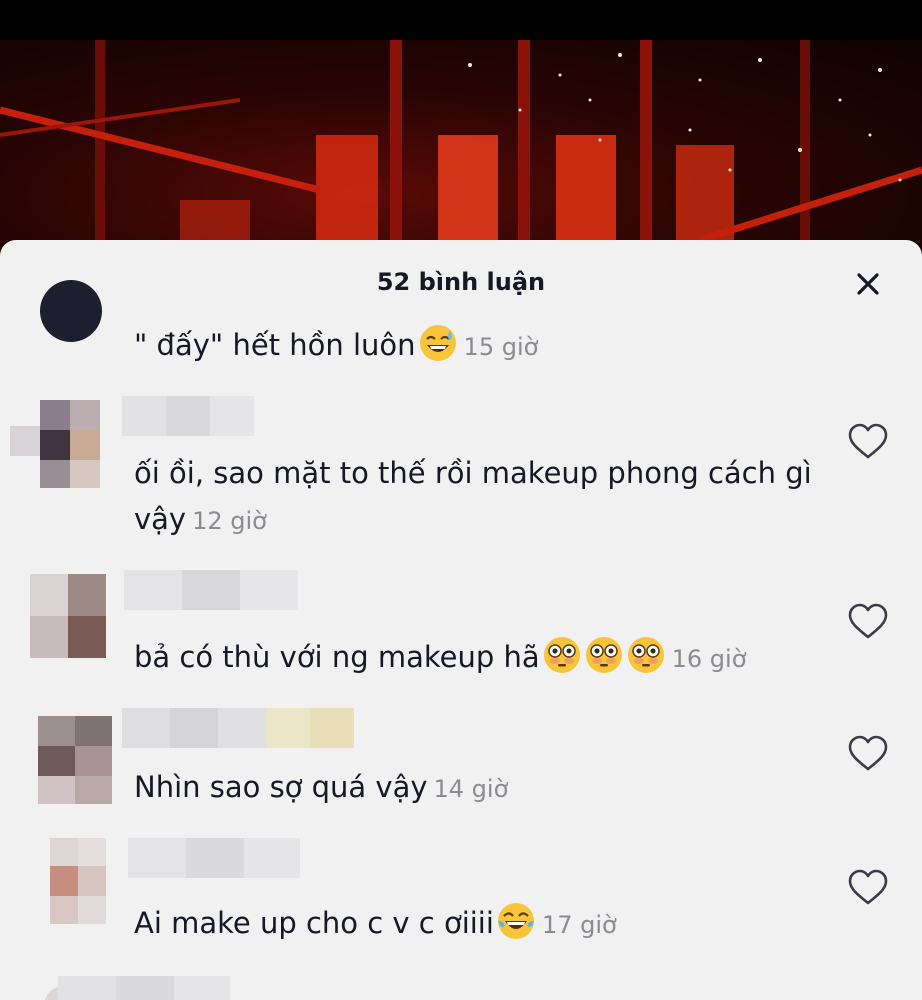 The width and height of the screenshot is (922, 1000). What do you see at coordinates (321, 787) in the screenshot?
I see `comment-text: Nhìn sao sợ quá vậy 14 giờ` at bounding box center [321, 787].